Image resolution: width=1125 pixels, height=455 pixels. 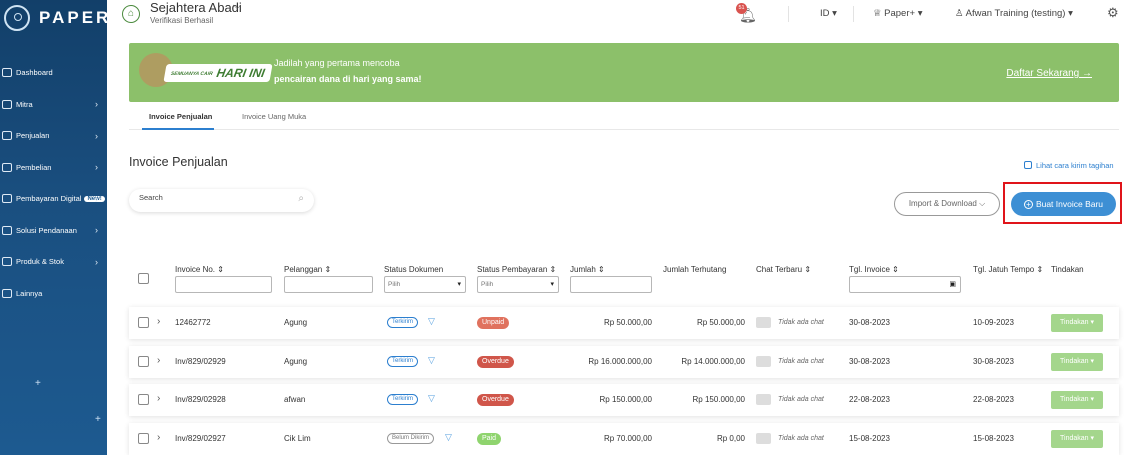 What do you see at coordinates (53, 73) in the screenshot?
I see `sidebar-item-dashboard: Dashboard` at bounding box center [53, 73].